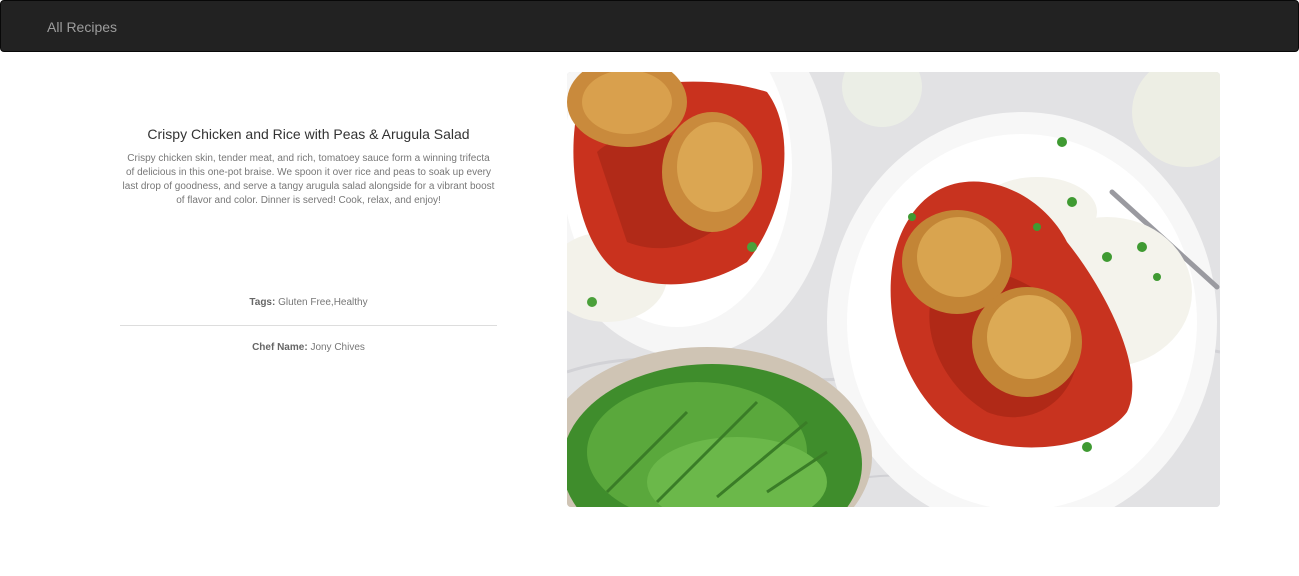 The height and width of the screenshot is (576, 1299). Describe the element at coordinates (649, 26) in the screenshot. I see `top-navbar: All Recipes` at that location.